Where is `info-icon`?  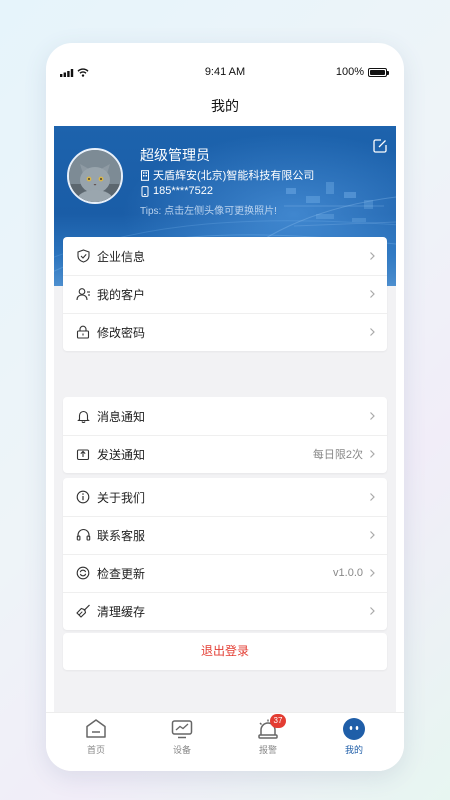
info-icon is located at coordinates (83, 497).